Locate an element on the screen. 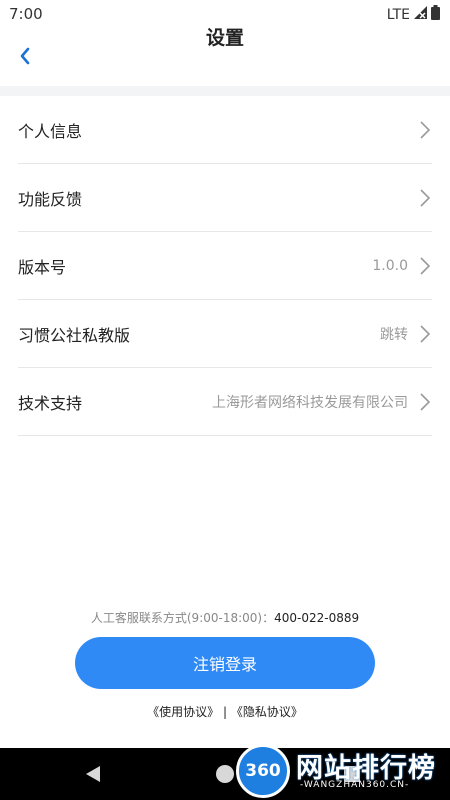 The image size is (450, 800). contact-label: 人工客服联系方式(9:00-18:00)： is located at coordinates (182, 618).